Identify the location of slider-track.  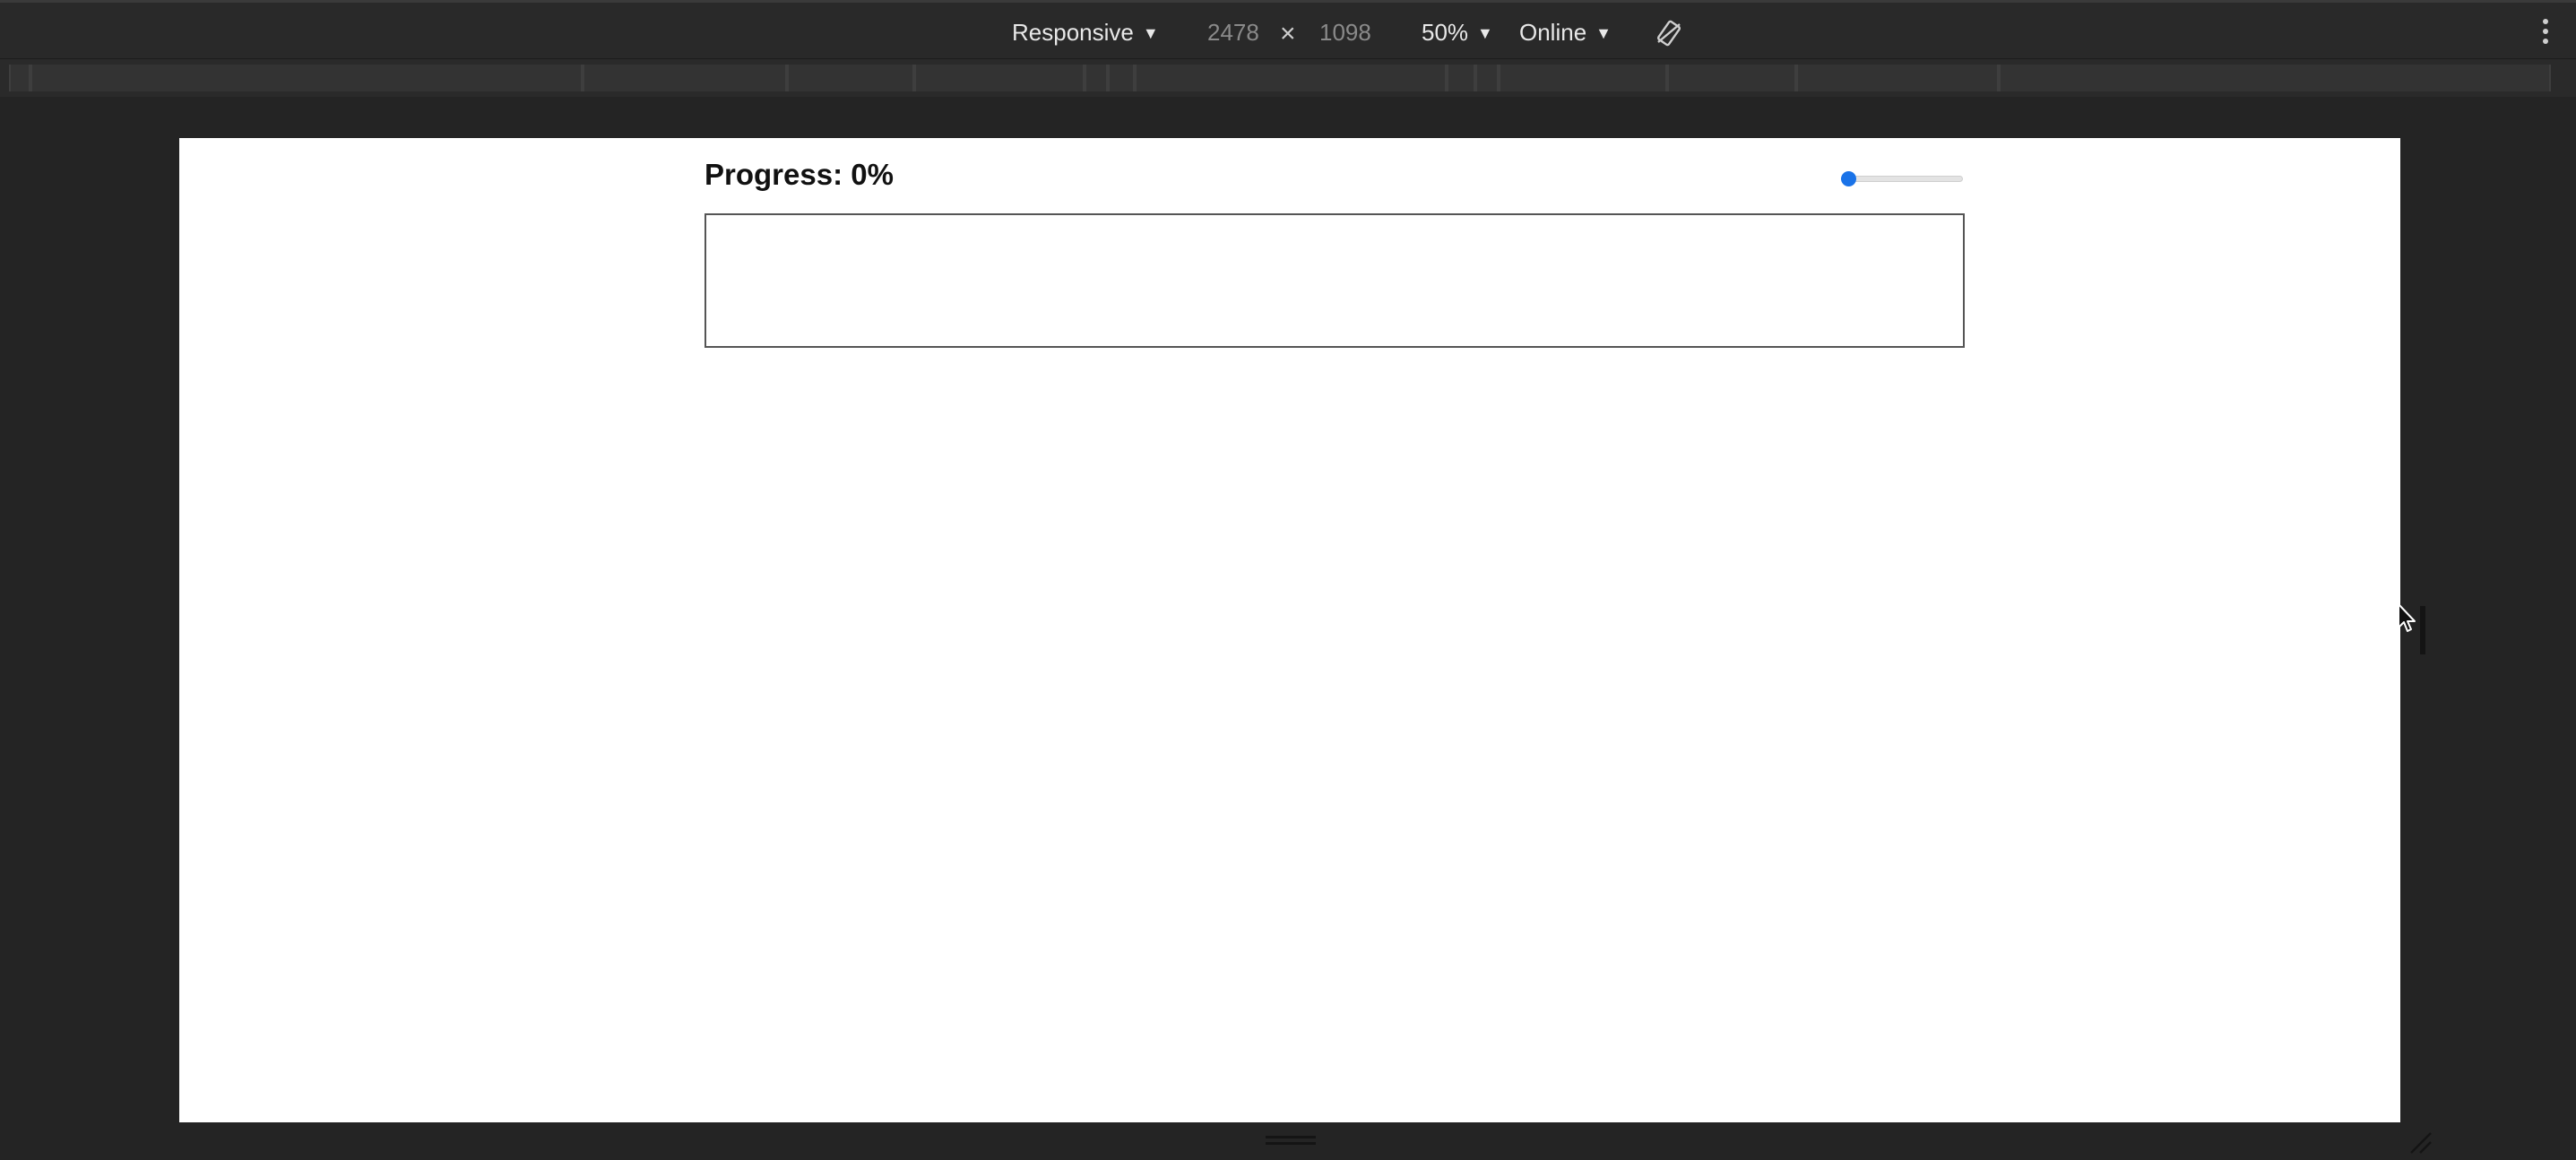
(1902, 179).